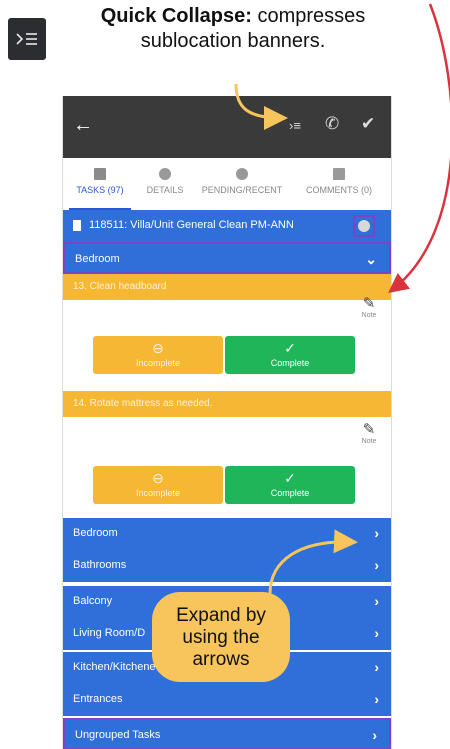  I want to click on check-icon: ✔, so click(368, 124).